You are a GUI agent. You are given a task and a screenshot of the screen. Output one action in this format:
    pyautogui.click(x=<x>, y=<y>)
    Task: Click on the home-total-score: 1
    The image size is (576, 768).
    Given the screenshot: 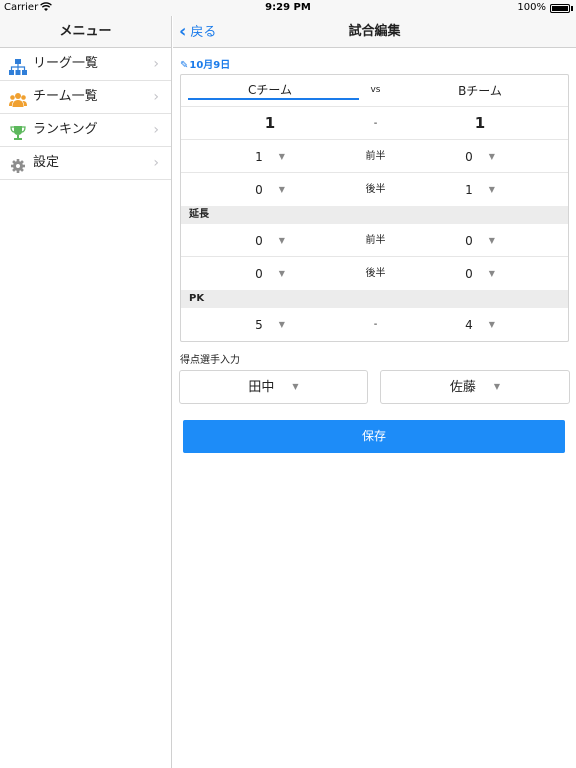 What is the action you would take?
    pyautogui.click(x=270, y=123)
    